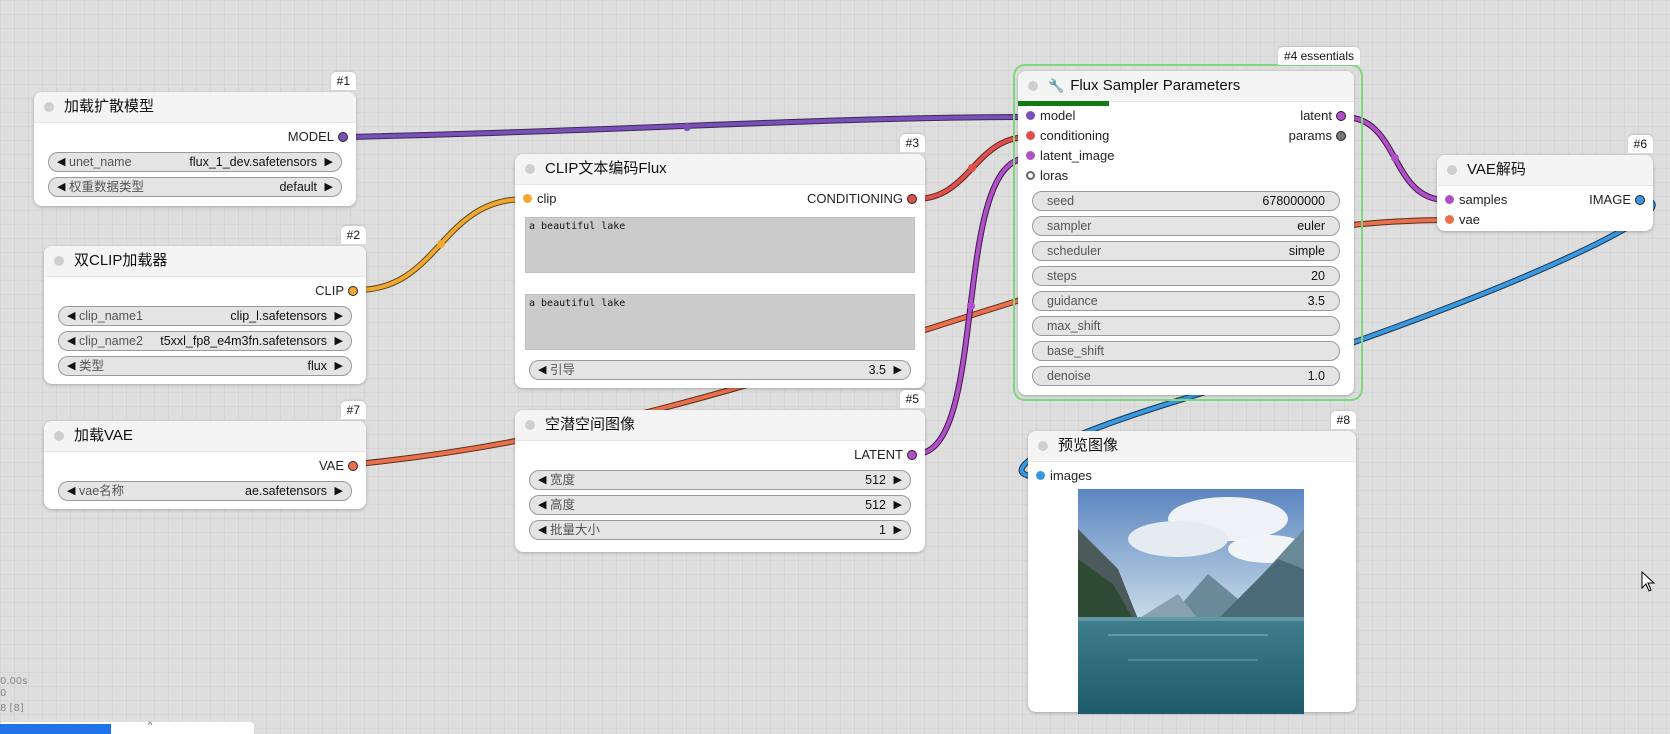 The image size is (1670, 734). What do you see at coordinates (720, 530) in the screenshot?
I see `number-batch-size: ◀ 批量大小 1 ▶` at bounding box center [720, 530].